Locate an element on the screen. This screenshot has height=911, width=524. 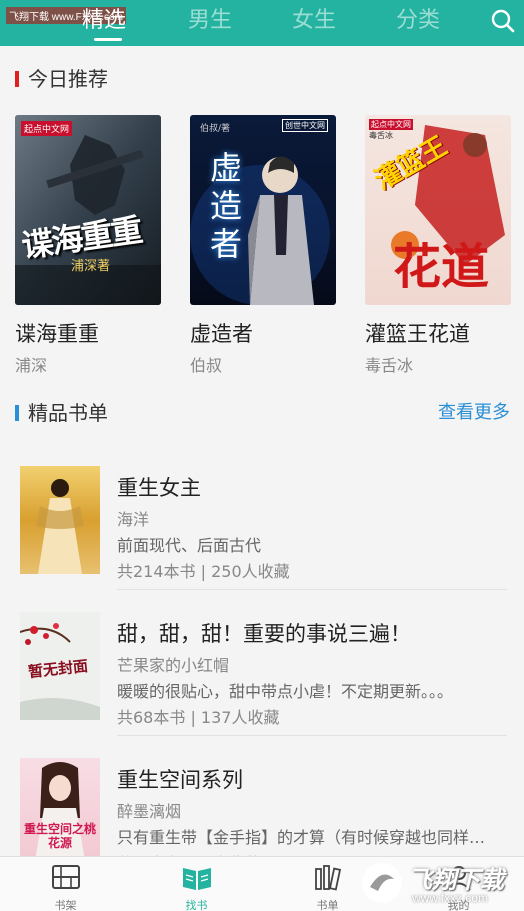
booklist-cover: 暂无封面 is located at coordinates (60, 666).